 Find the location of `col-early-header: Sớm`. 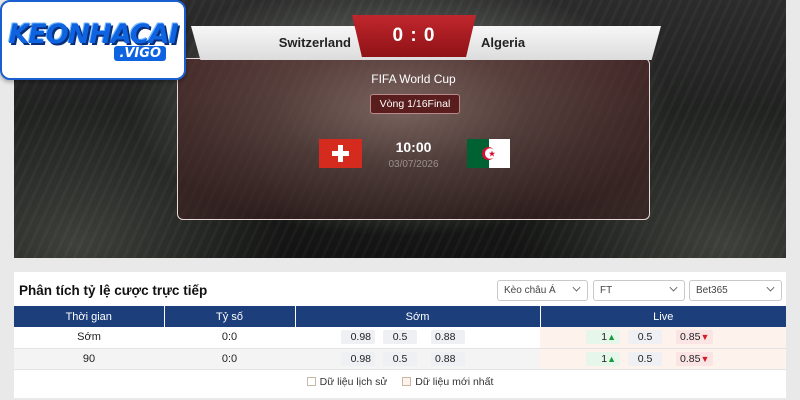

col-early-header: Sớm is located at coordinates (418, 316).